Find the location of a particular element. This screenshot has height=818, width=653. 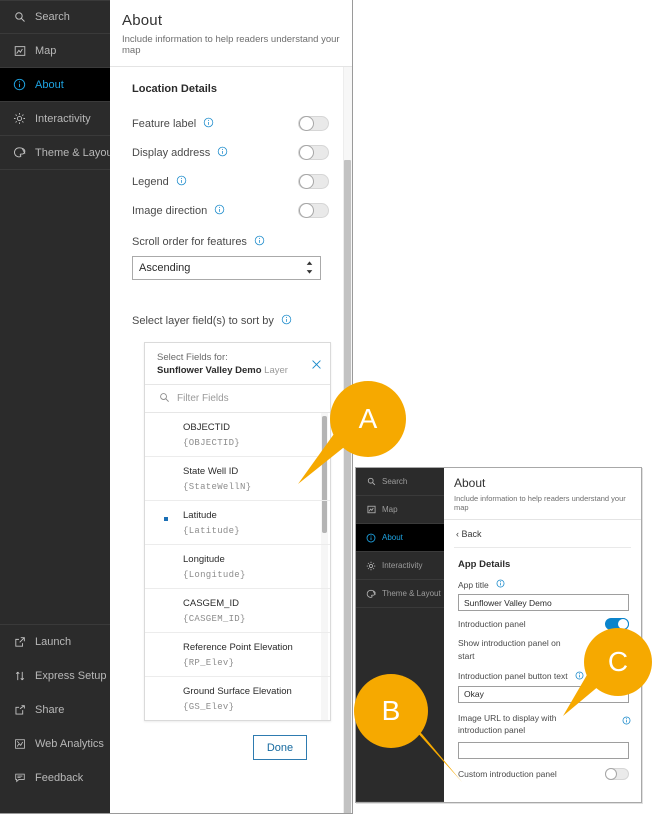

image-url-input is located at coordinates (543, 750).